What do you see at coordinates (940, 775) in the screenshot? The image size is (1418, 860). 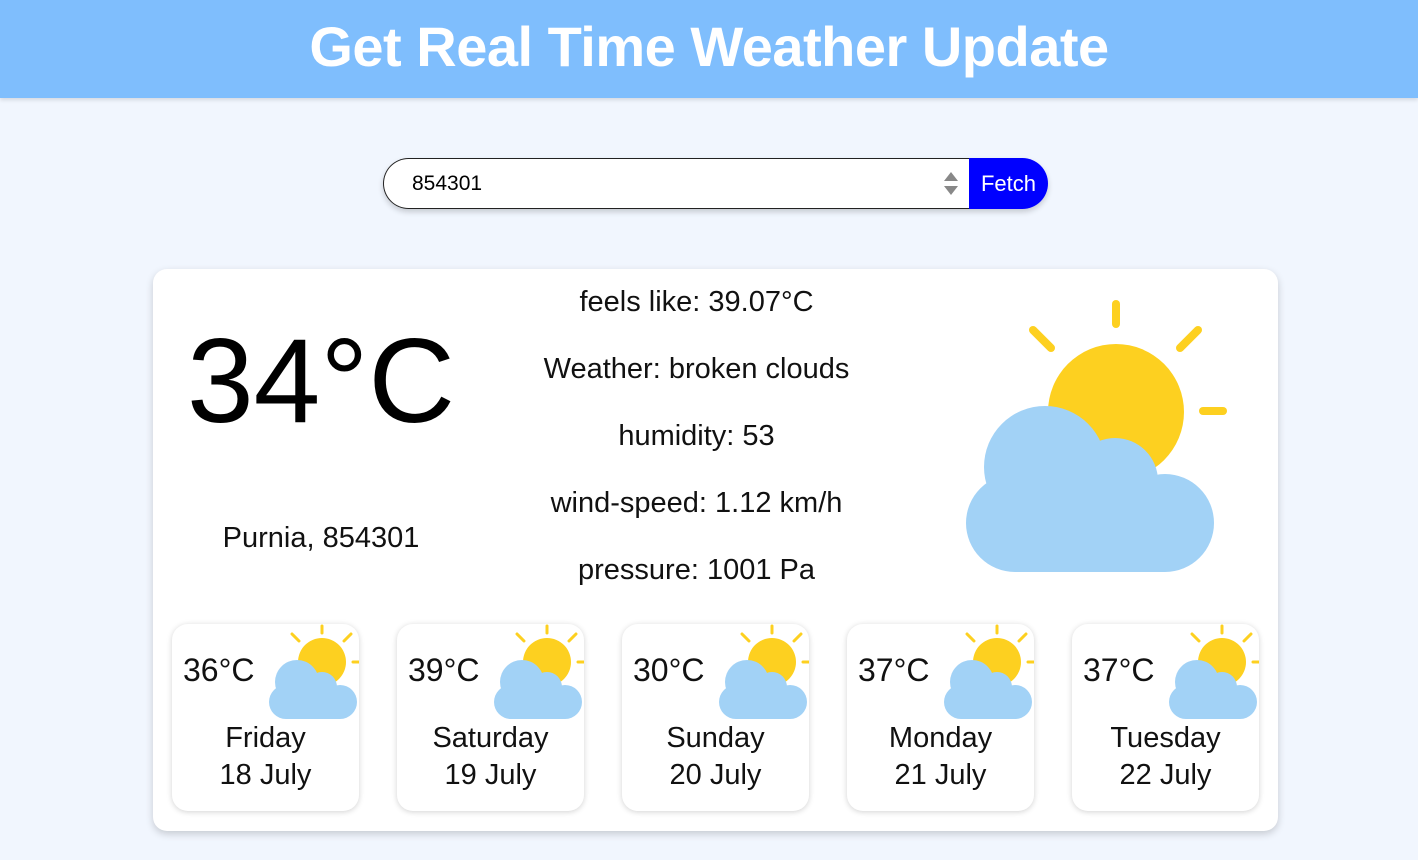 I see `forecast-date: 21 July` at bounding box center [940, 775].